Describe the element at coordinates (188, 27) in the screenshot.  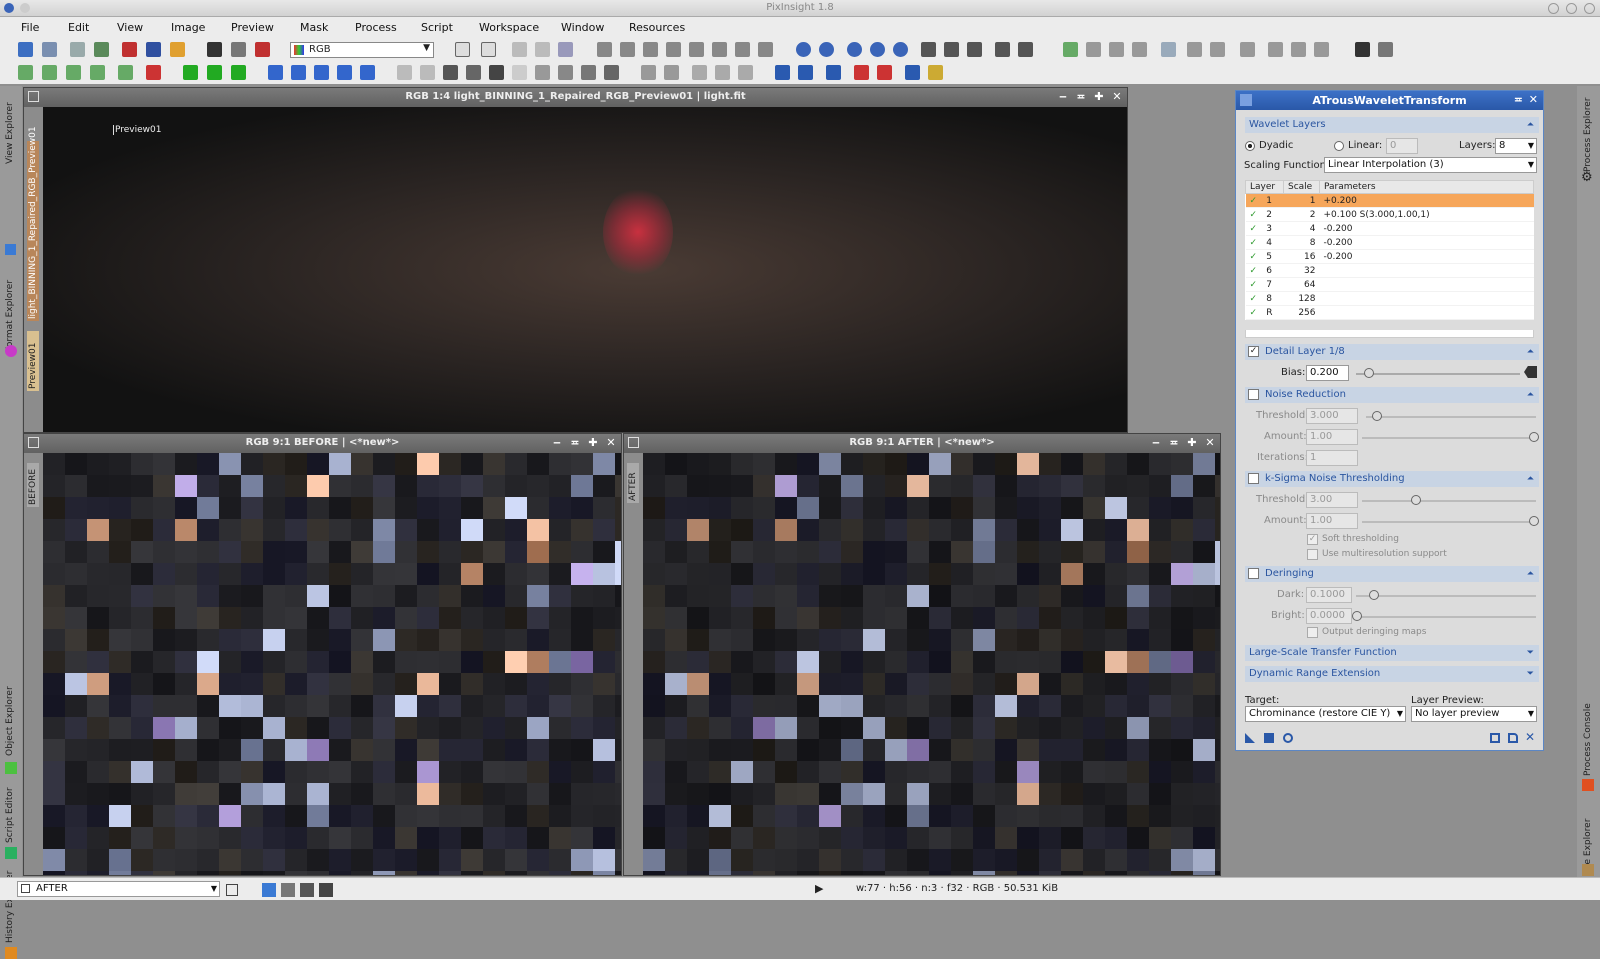
I see `menu-image: Image` at that location.